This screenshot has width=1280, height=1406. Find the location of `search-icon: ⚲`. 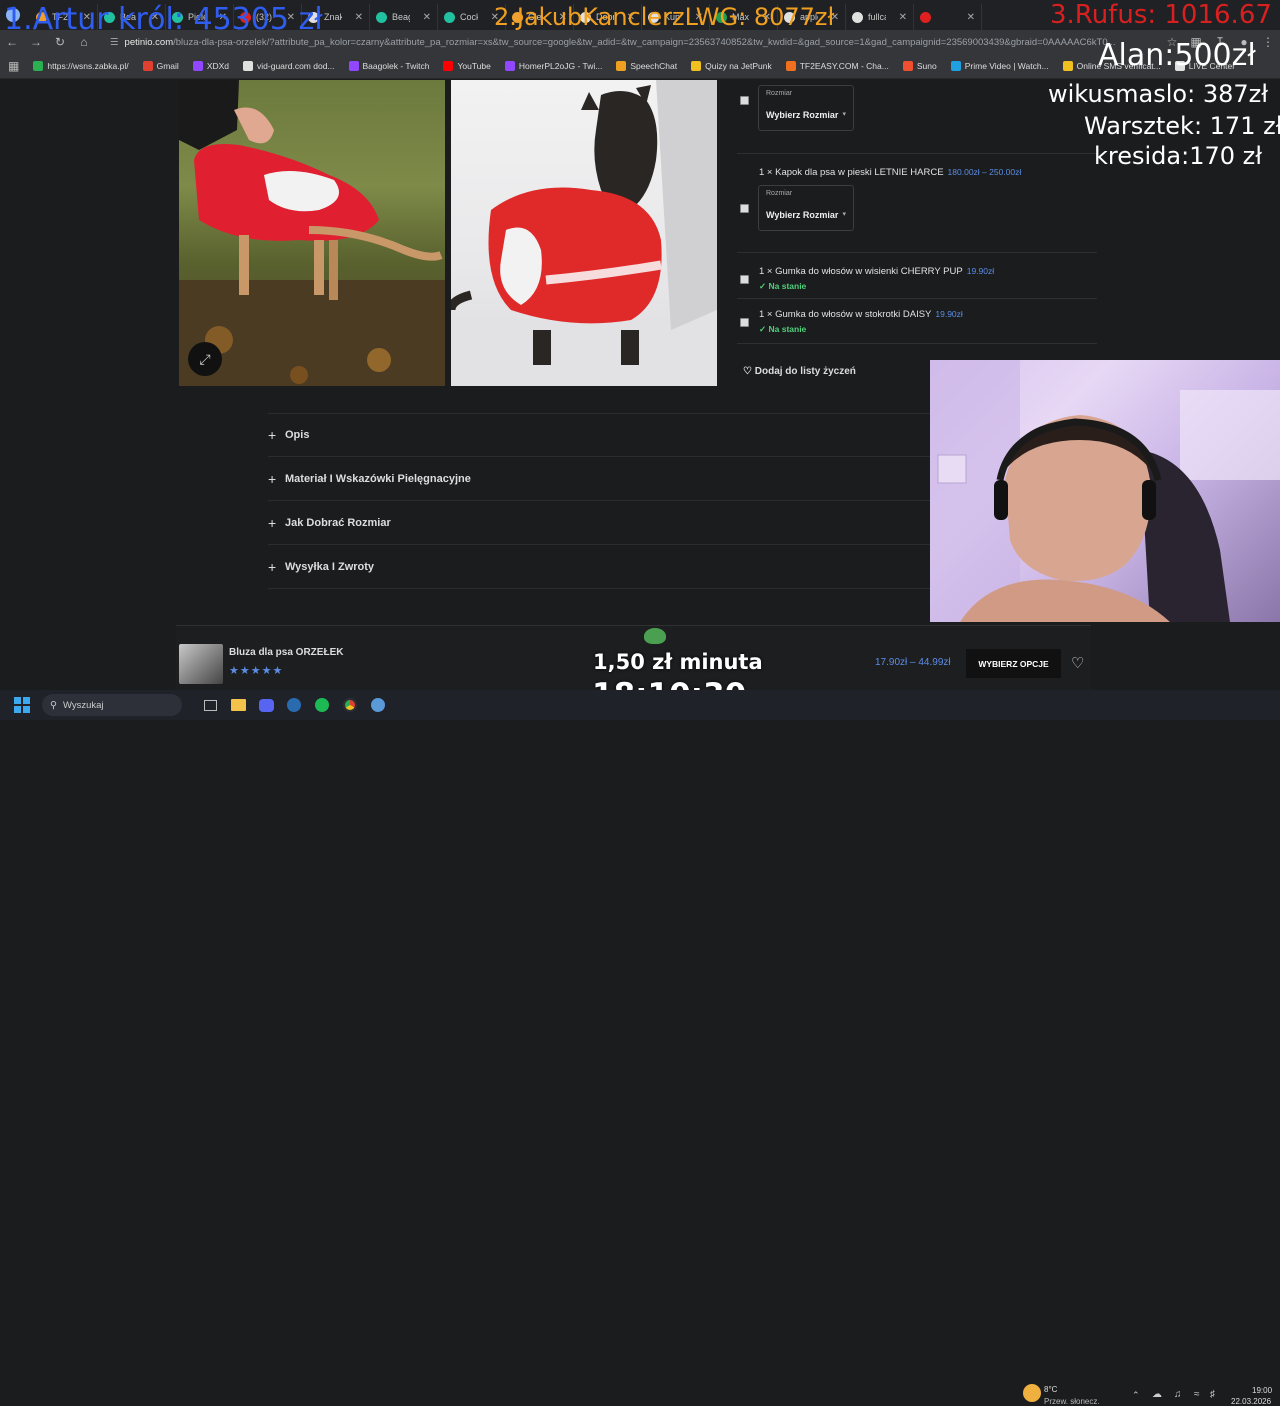

search-icon: ⚲ is located at coordinates (53, 705).